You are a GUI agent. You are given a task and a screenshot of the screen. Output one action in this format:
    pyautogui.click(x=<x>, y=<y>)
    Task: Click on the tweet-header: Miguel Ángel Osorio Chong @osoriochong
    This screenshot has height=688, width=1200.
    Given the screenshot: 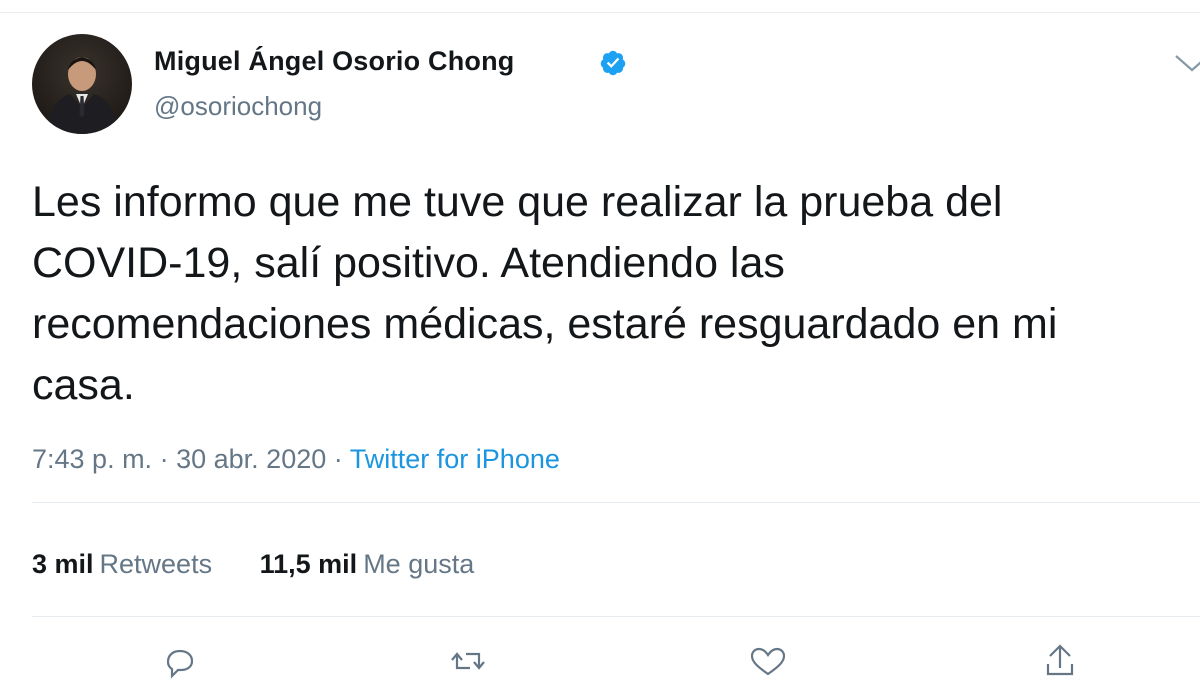 What is the action you would take?
    pyautogui.click(x=616, y=84)
    